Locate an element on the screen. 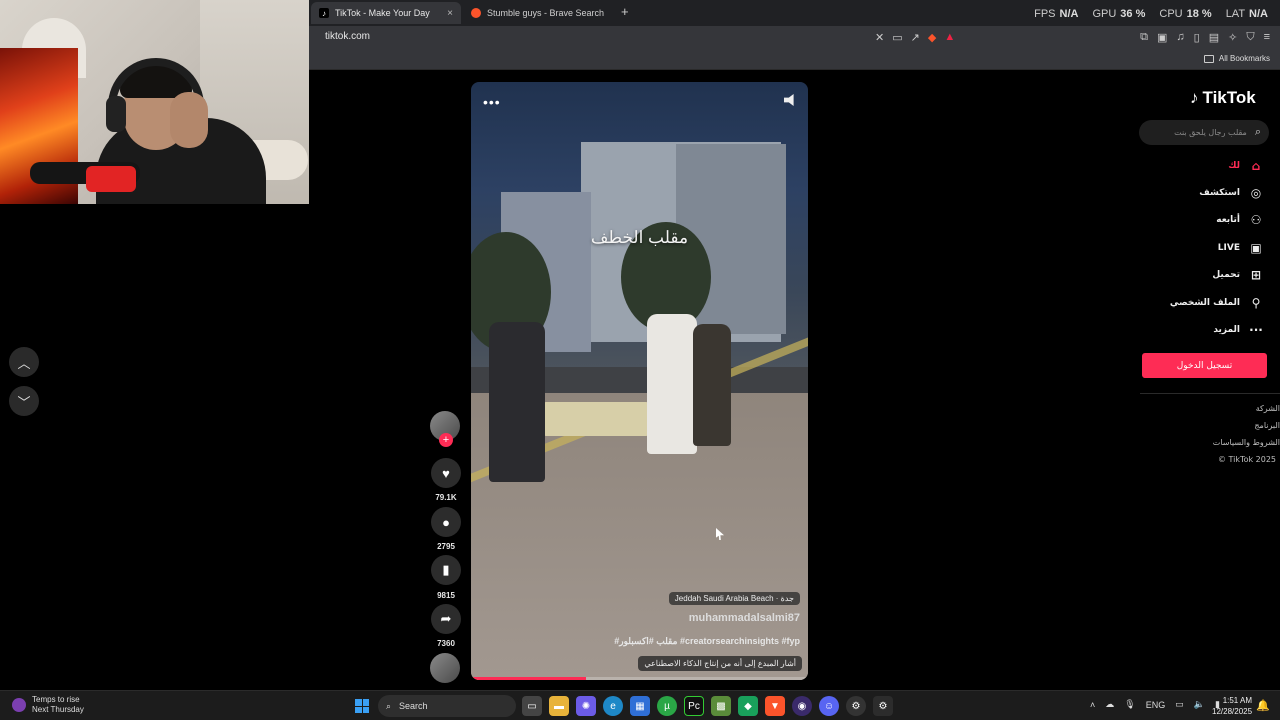 The image size is (1280, 720). next-video-button: ﹀ is located at coordinates (24, 401).